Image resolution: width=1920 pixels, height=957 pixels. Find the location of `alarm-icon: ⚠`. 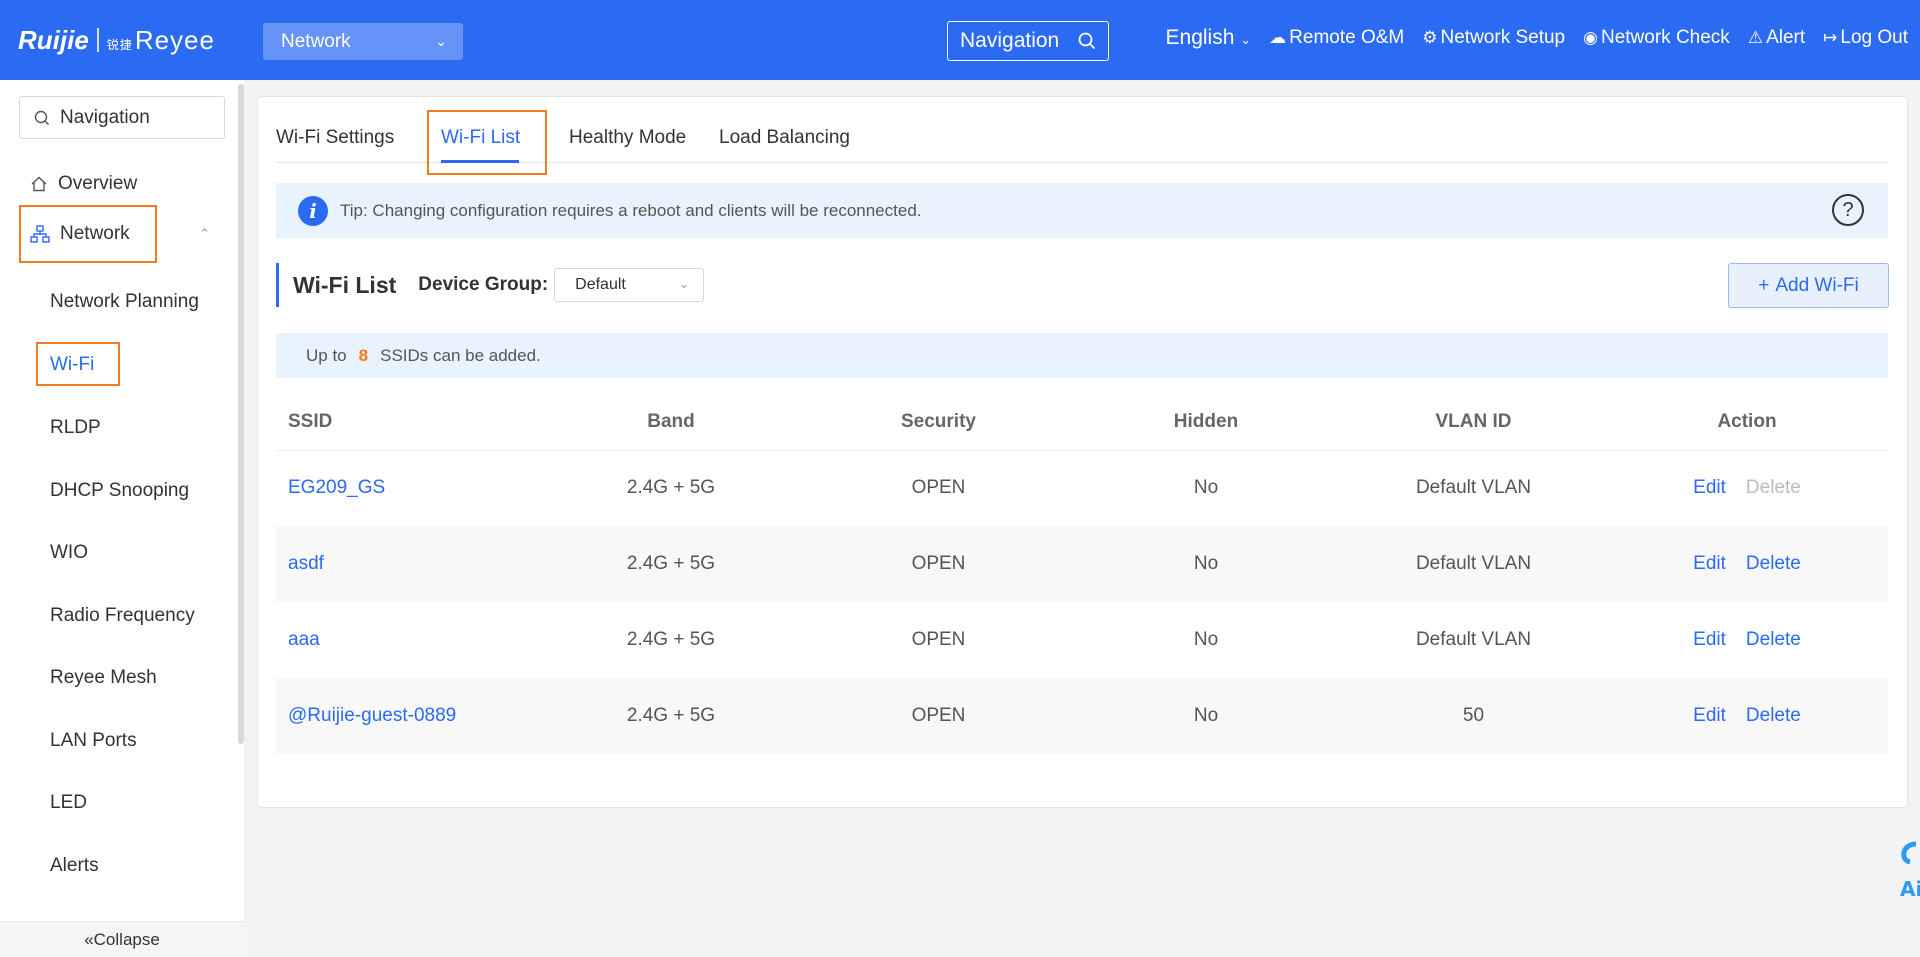

alarm-icon: ⚠ is located at coordinates (1755, 37).